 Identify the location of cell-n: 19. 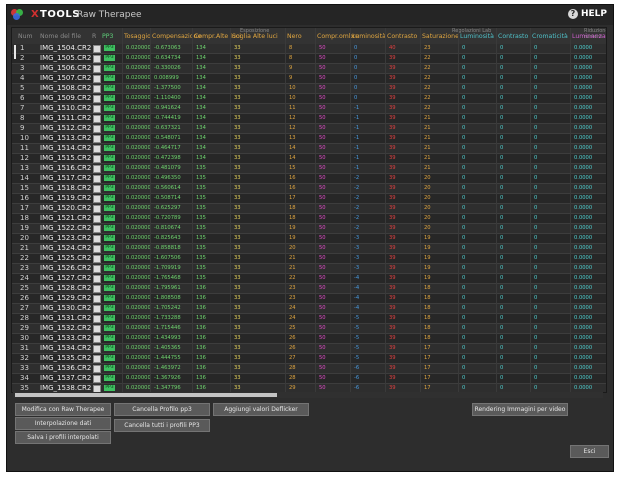
(292, 228).